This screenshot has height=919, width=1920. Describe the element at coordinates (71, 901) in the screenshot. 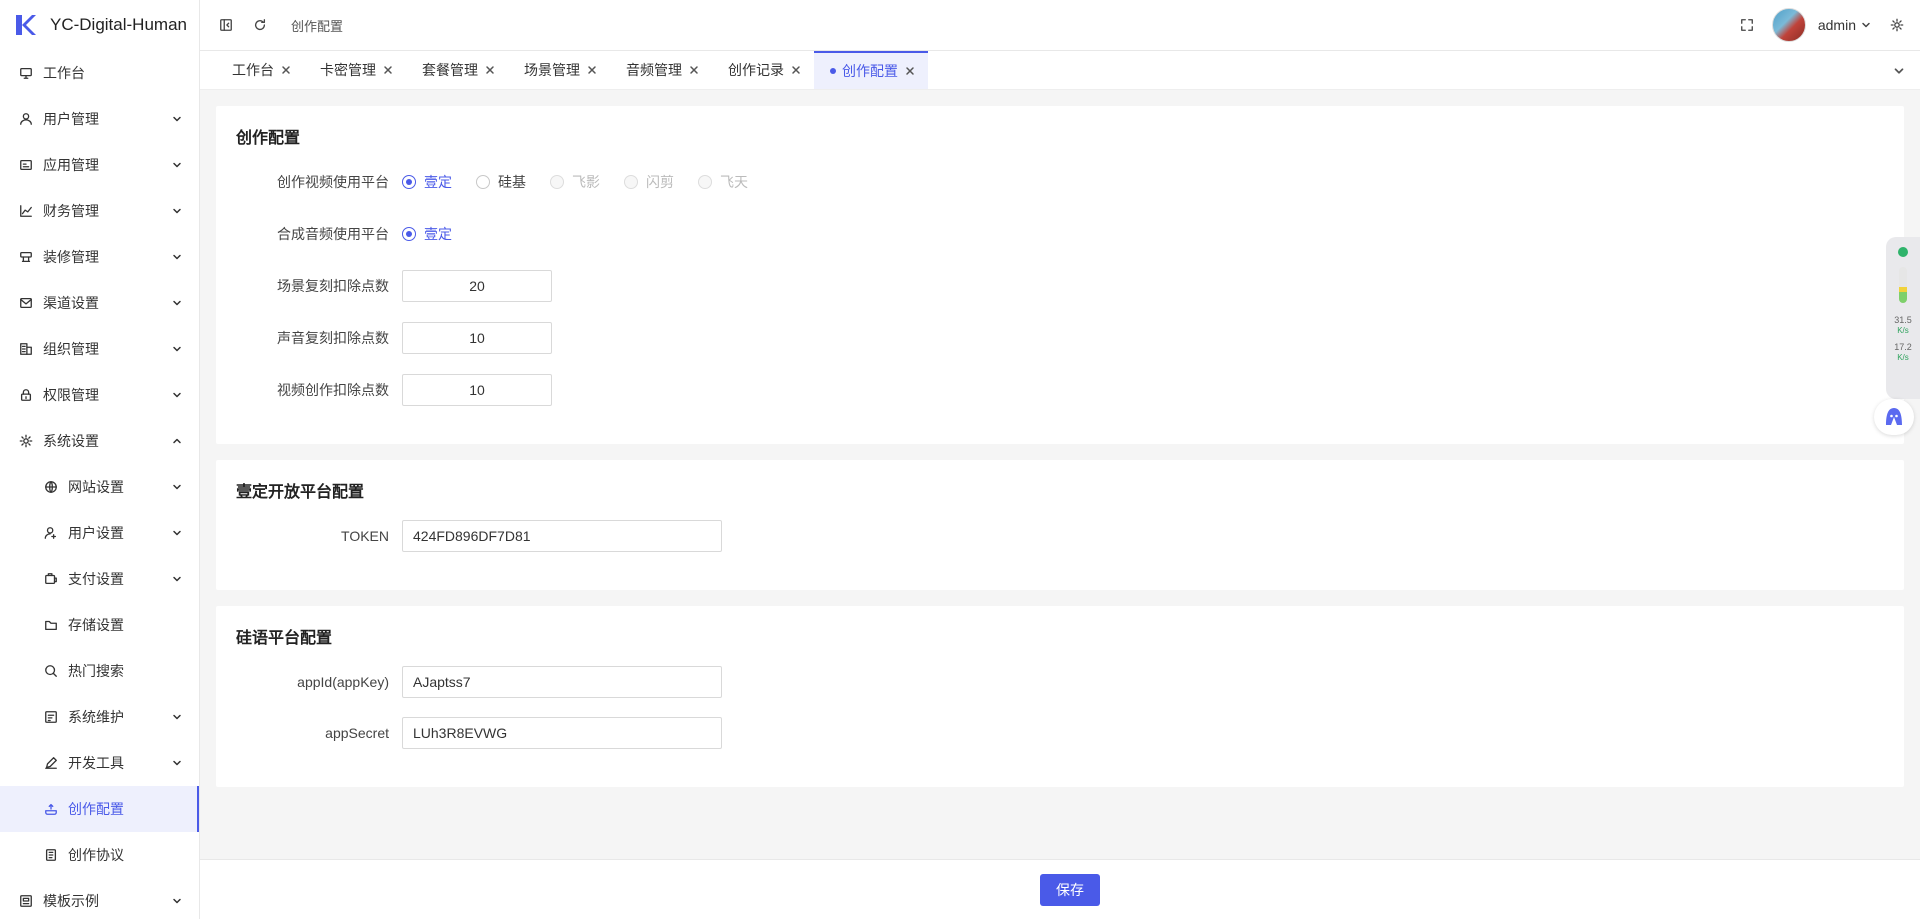

I see `sidebar-item-label: 模板示例` at that location.